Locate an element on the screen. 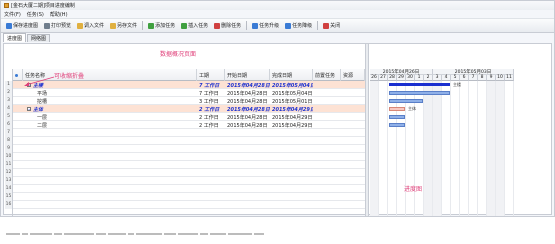 This screenshot has height=244, width=555. table-row: 7 is located at coordinates (185, 133).